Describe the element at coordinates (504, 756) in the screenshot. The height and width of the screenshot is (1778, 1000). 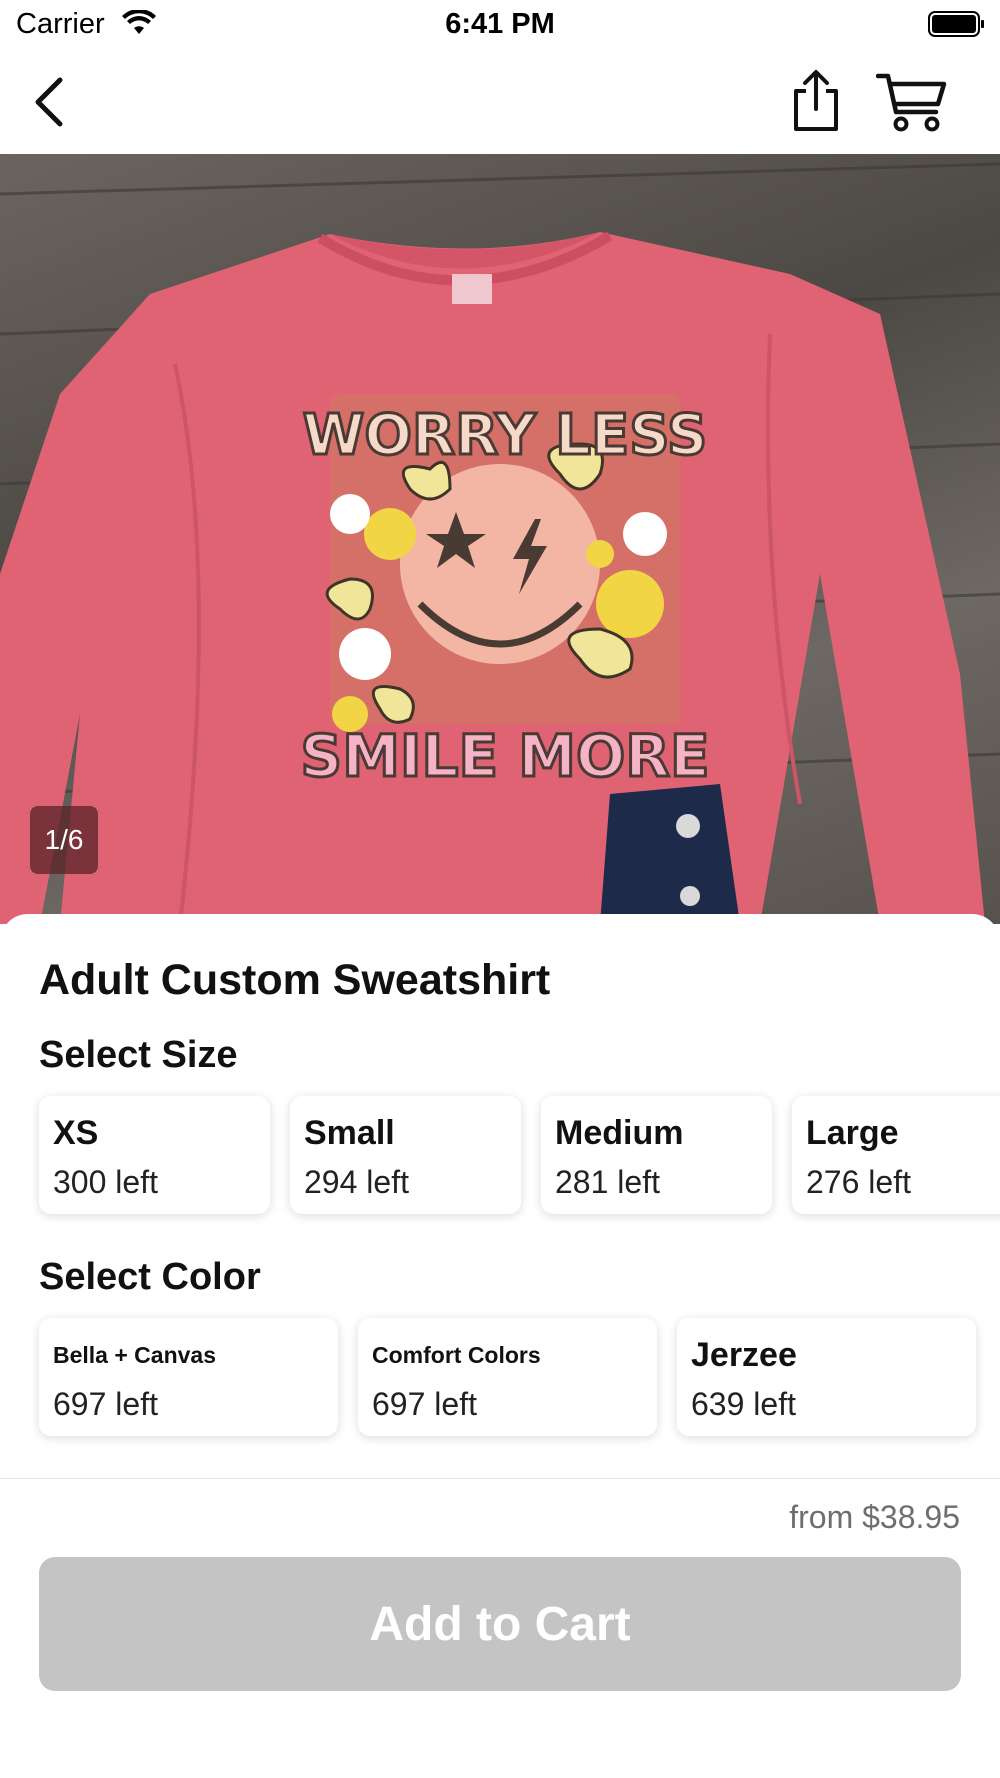
I see `print-text-bottom: SMILE MORE` at that location.